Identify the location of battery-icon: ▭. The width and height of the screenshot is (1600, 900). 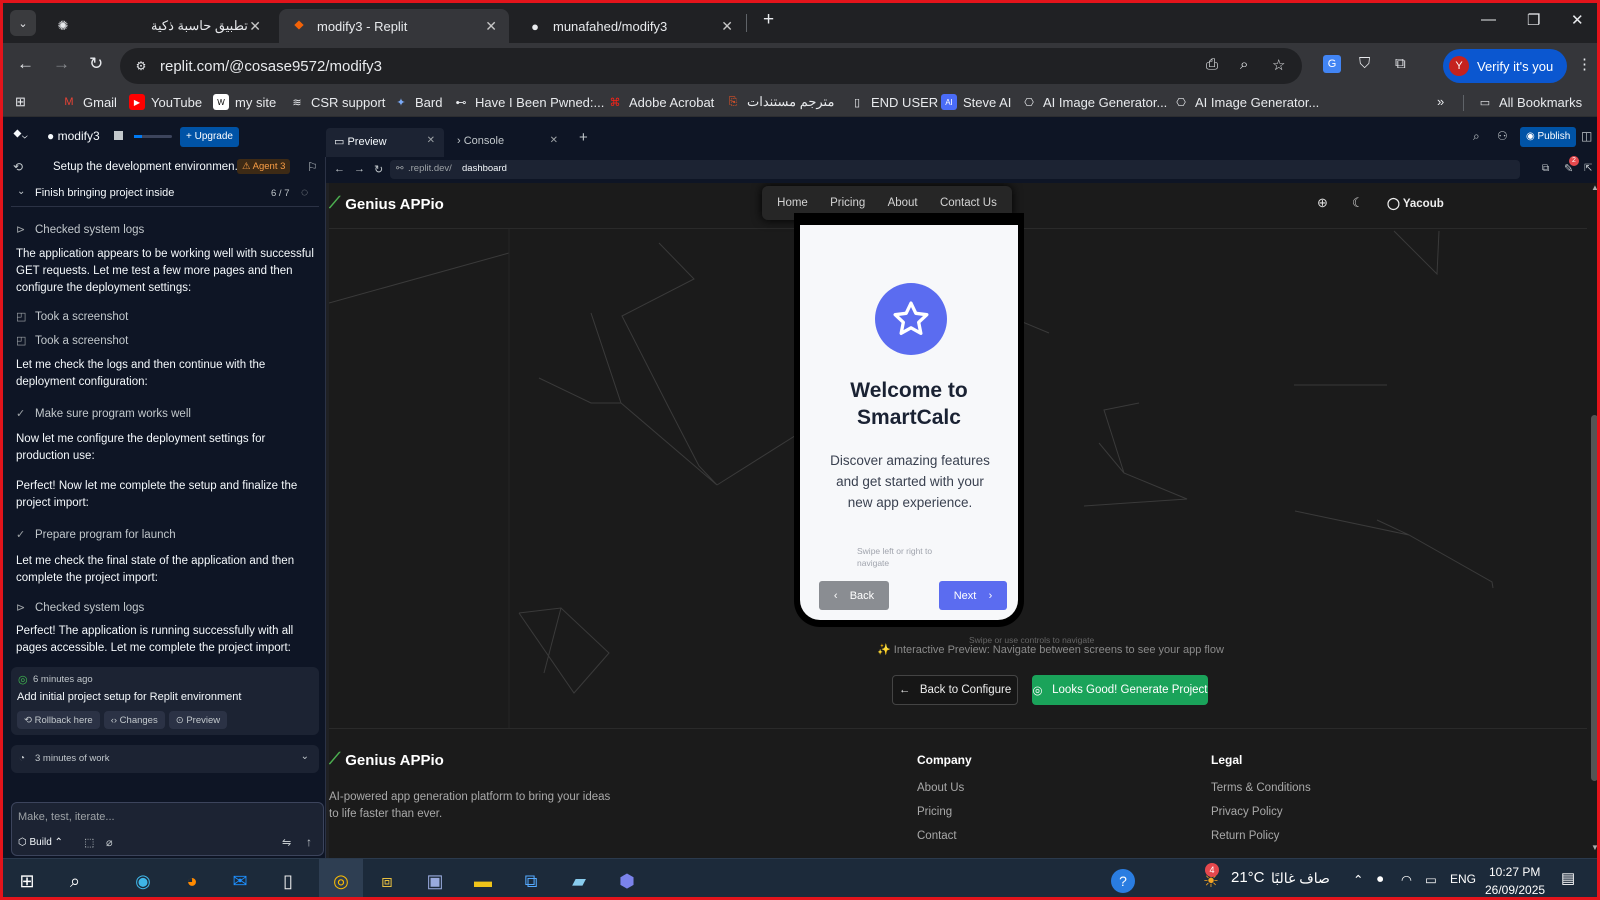
(1431, 879).